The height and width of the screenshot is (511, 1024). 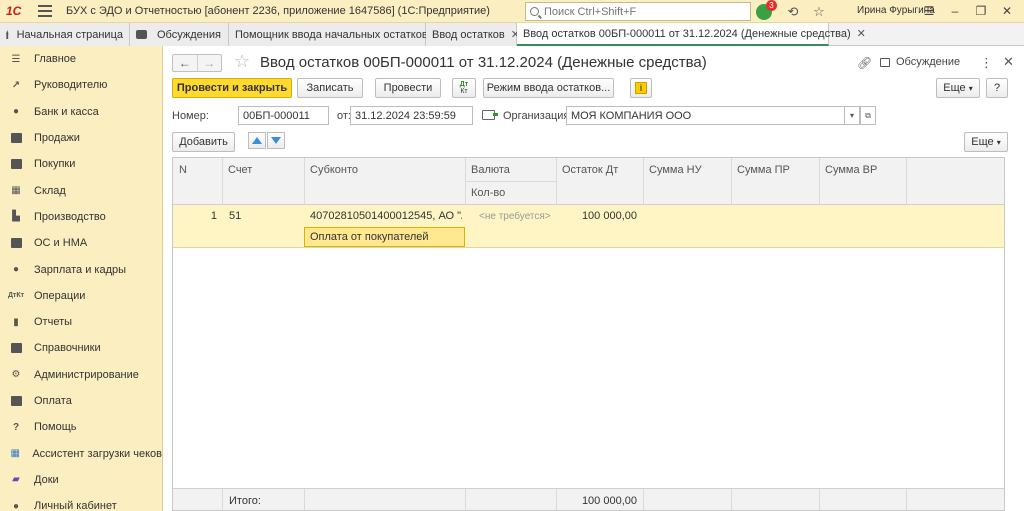 I want to click on cell-balance-dt: 100 000,00, so click(x=596, y=216).